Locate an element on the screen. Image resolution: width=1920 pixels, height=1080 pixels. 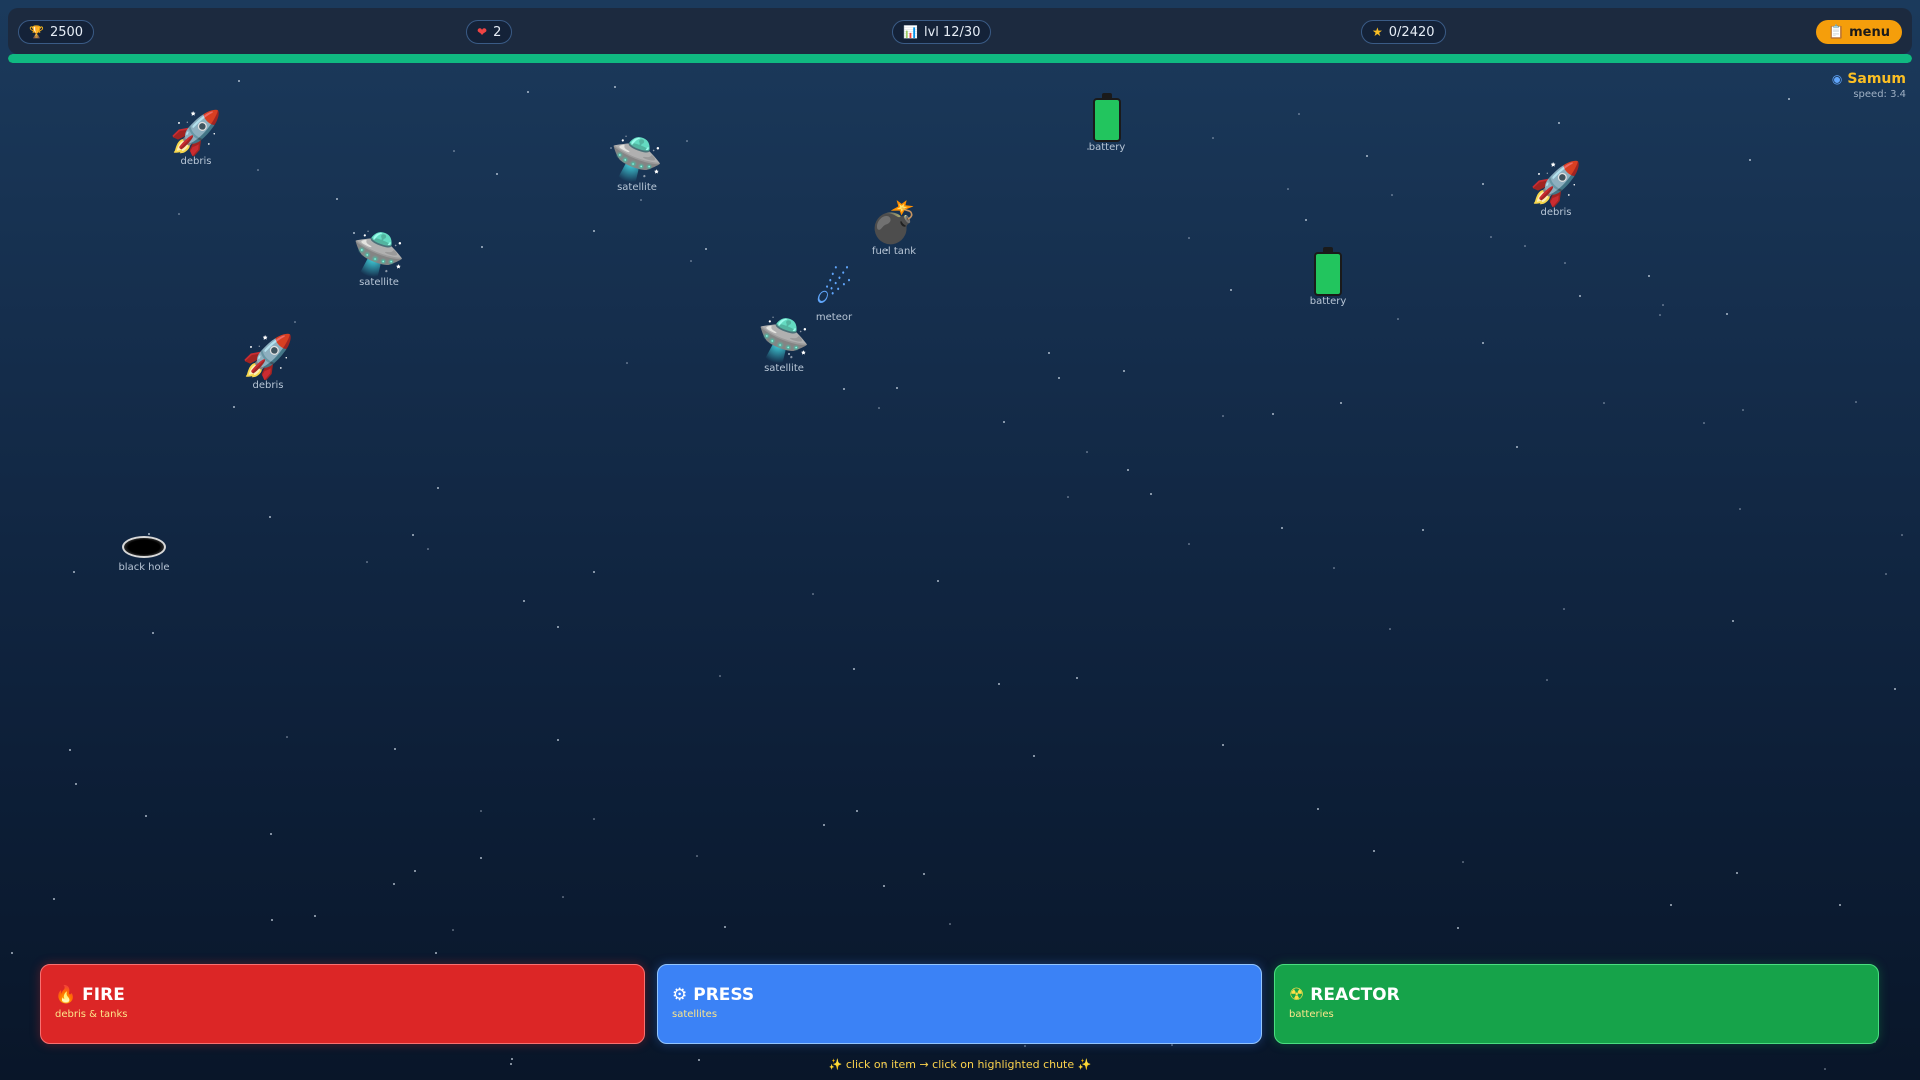
flame-icon: 🔥 is located at coordinates (66, 995).